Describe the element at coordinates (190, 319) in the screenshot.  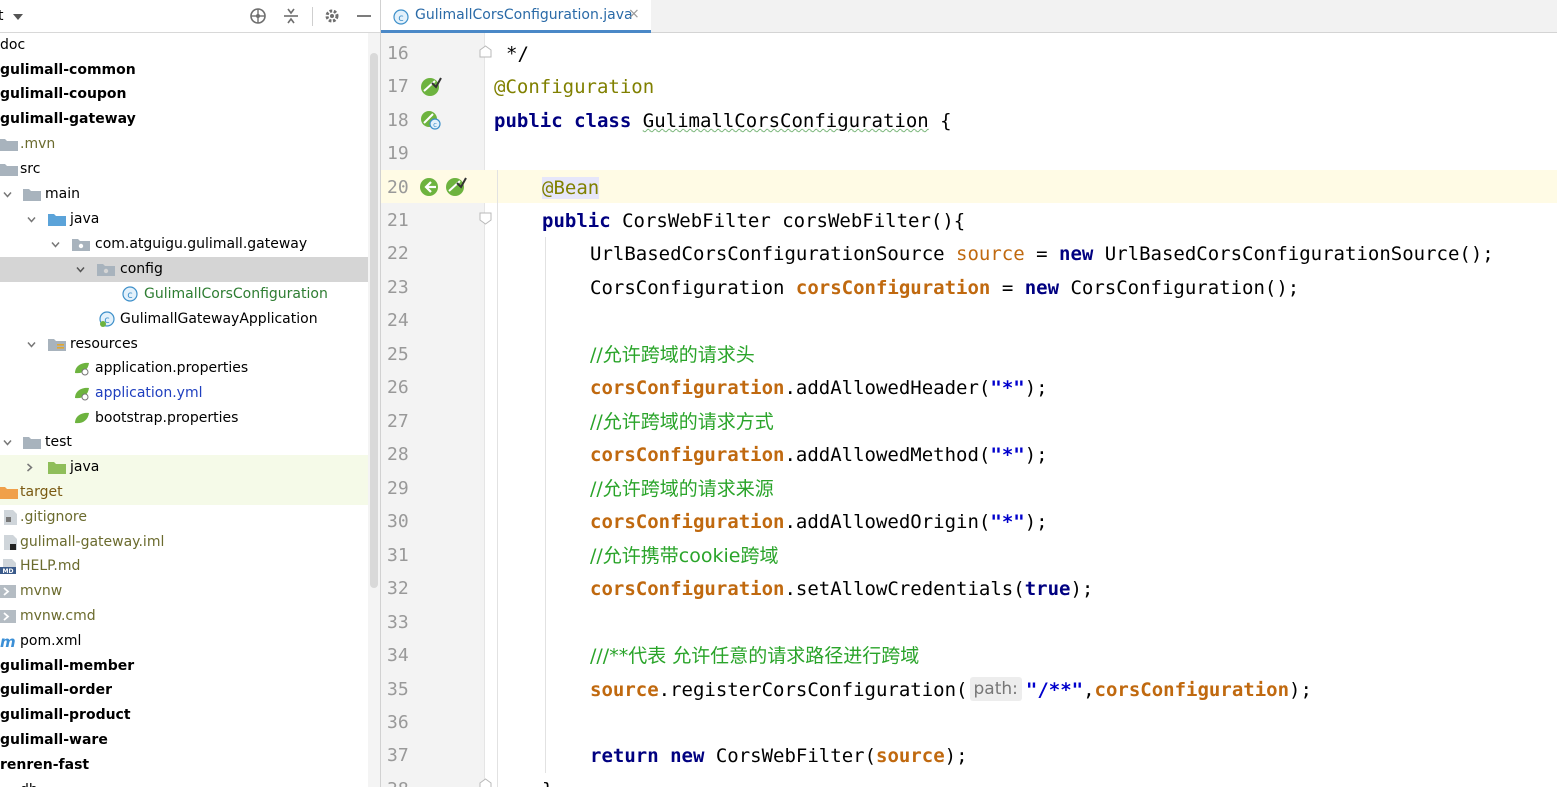
I see `tree-item-gulimall-gateway-application: c GulimallGatewayApplication` at that location.